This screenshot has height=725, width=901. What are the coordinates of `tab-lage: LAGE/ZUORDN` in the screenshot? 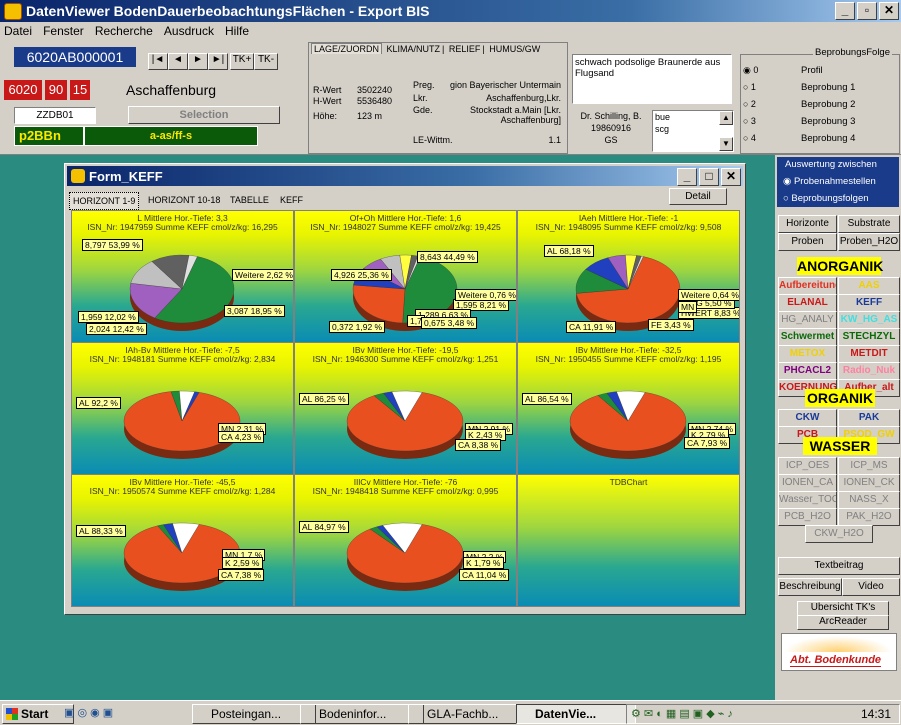 It's located at (347, 48).